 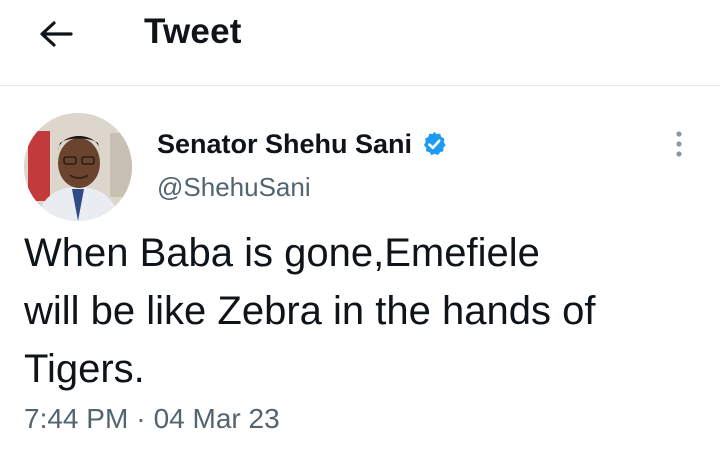 What do you see at coordinates (434, 143) in the screenshot?
I see `verified-badge-icon` at bounding box center [434, 143].